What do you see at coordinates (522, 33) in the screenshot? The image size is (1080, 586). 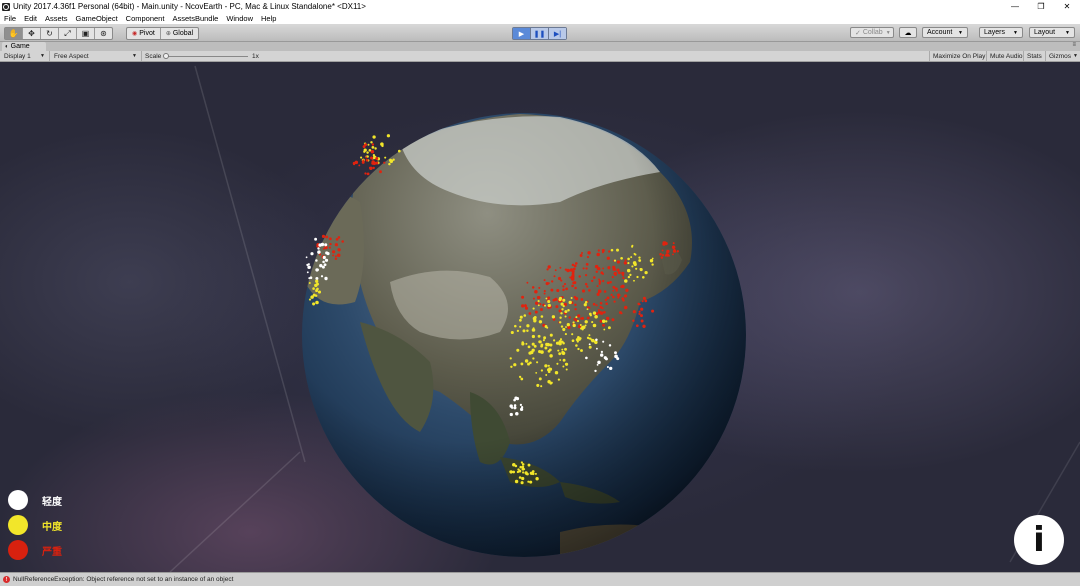 I see `play-button-icon: ▶` at bounding box center [522, 33].